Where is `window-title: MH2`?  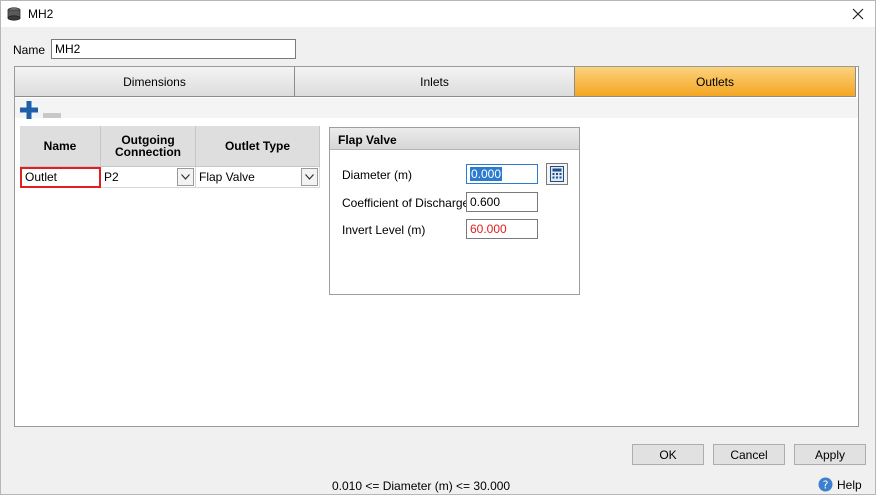
window-title: MH2 is located at coordinates (41, 14).